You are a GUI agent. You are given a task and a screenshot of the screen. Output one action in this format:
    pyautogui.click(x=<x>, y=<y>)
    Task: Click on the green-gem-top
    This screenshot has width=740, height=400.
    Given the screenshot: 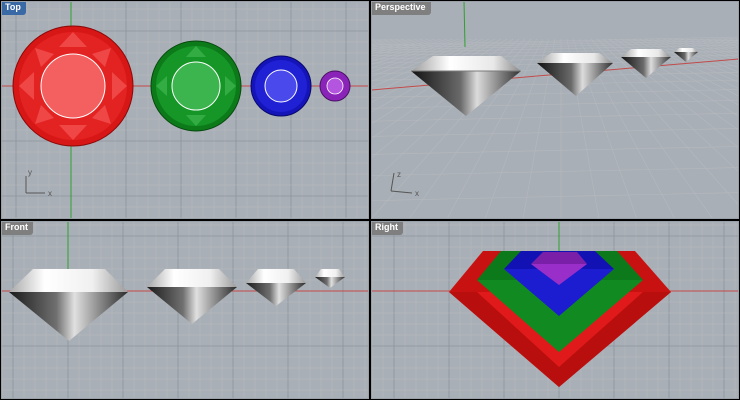 What is the action you would take?
    pyautogui.click(x=196, y=86)
    